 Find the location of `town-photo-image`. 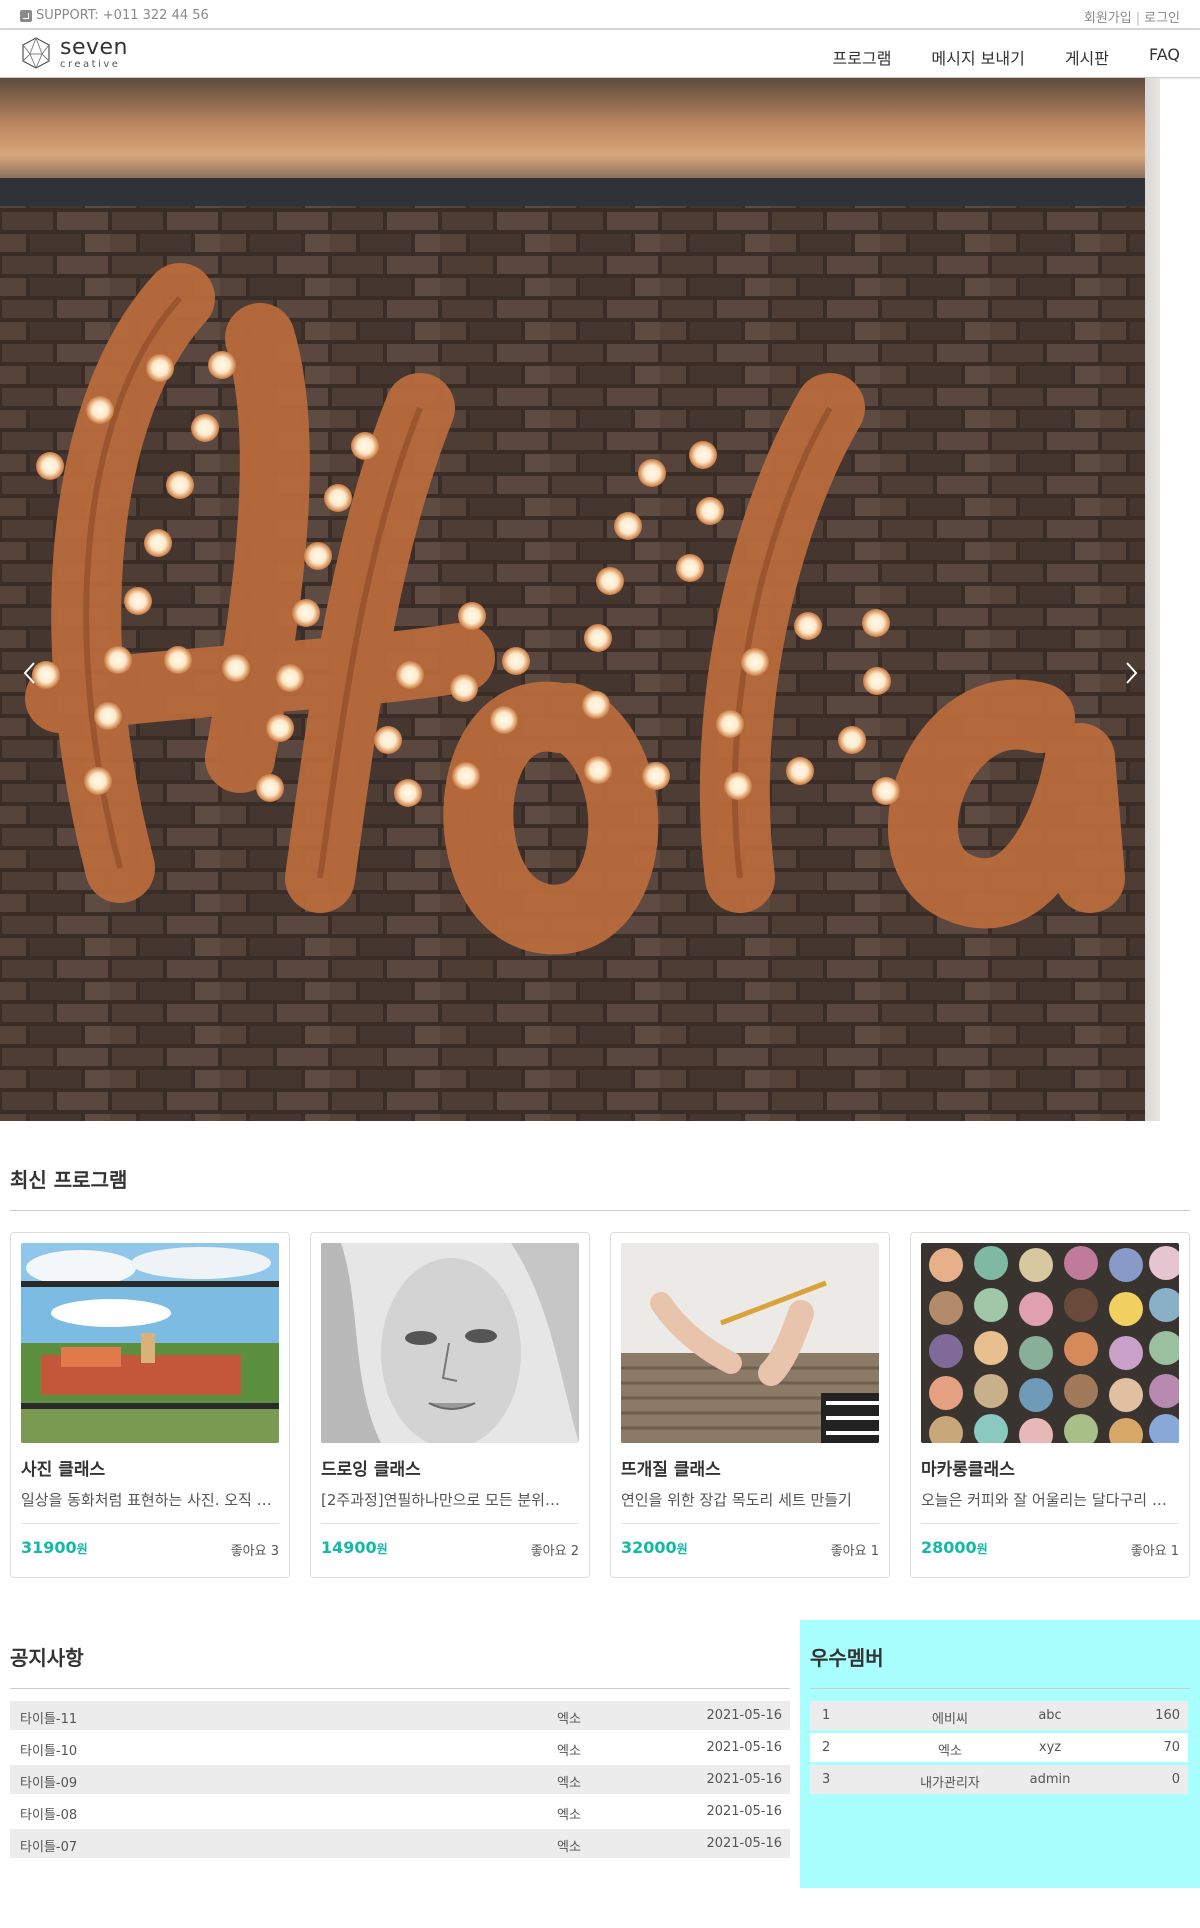

town-photo-image is located at coordinates (150, 1343).